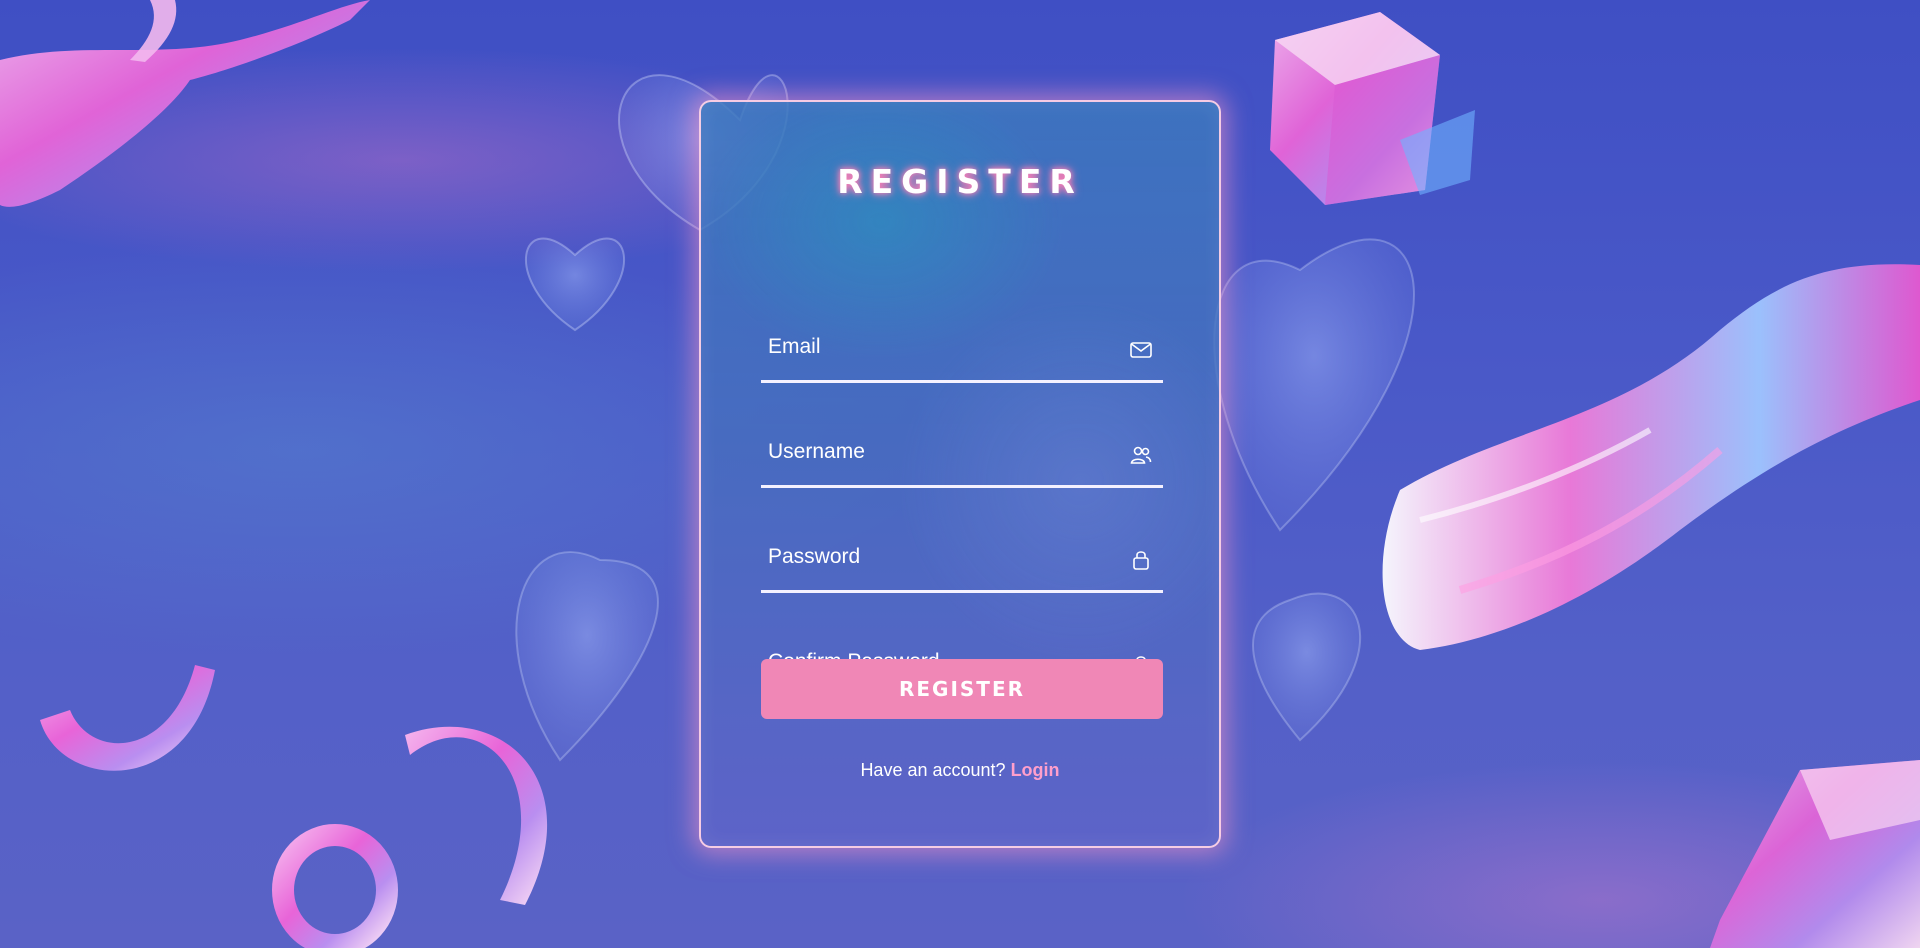 This screenshot has width=1920, height=948. Describe the element at coordinates (1141, 455) in the screenshot. I see `users-icon` at that location.